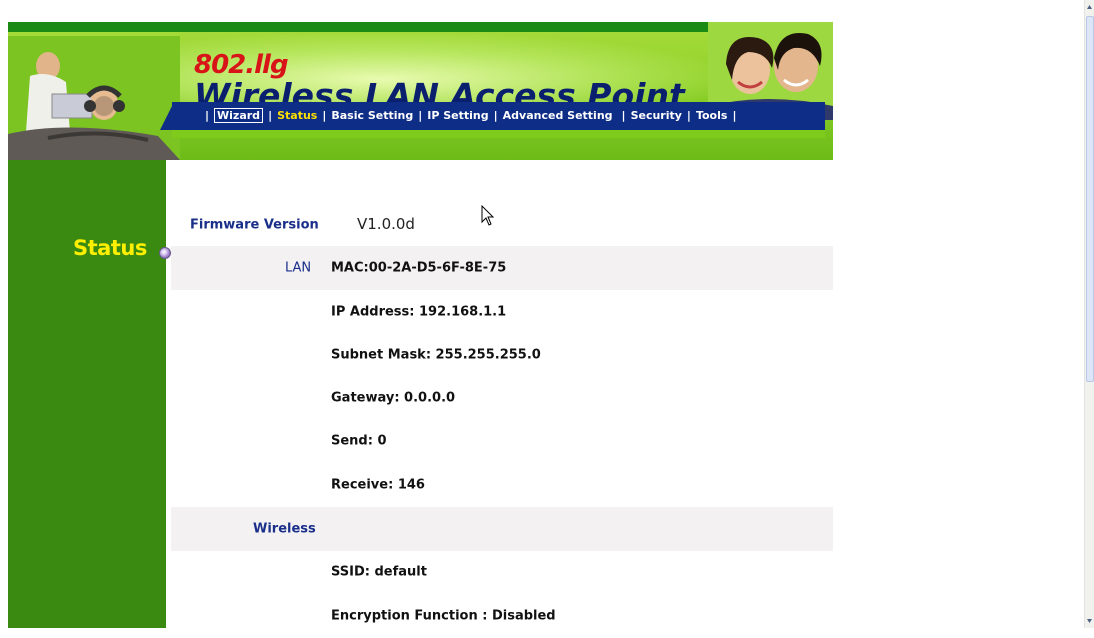  Describe the element at coordinates (502, 485) in the screenshot. I see `lan-receive-row: Receive: 146` at that location.